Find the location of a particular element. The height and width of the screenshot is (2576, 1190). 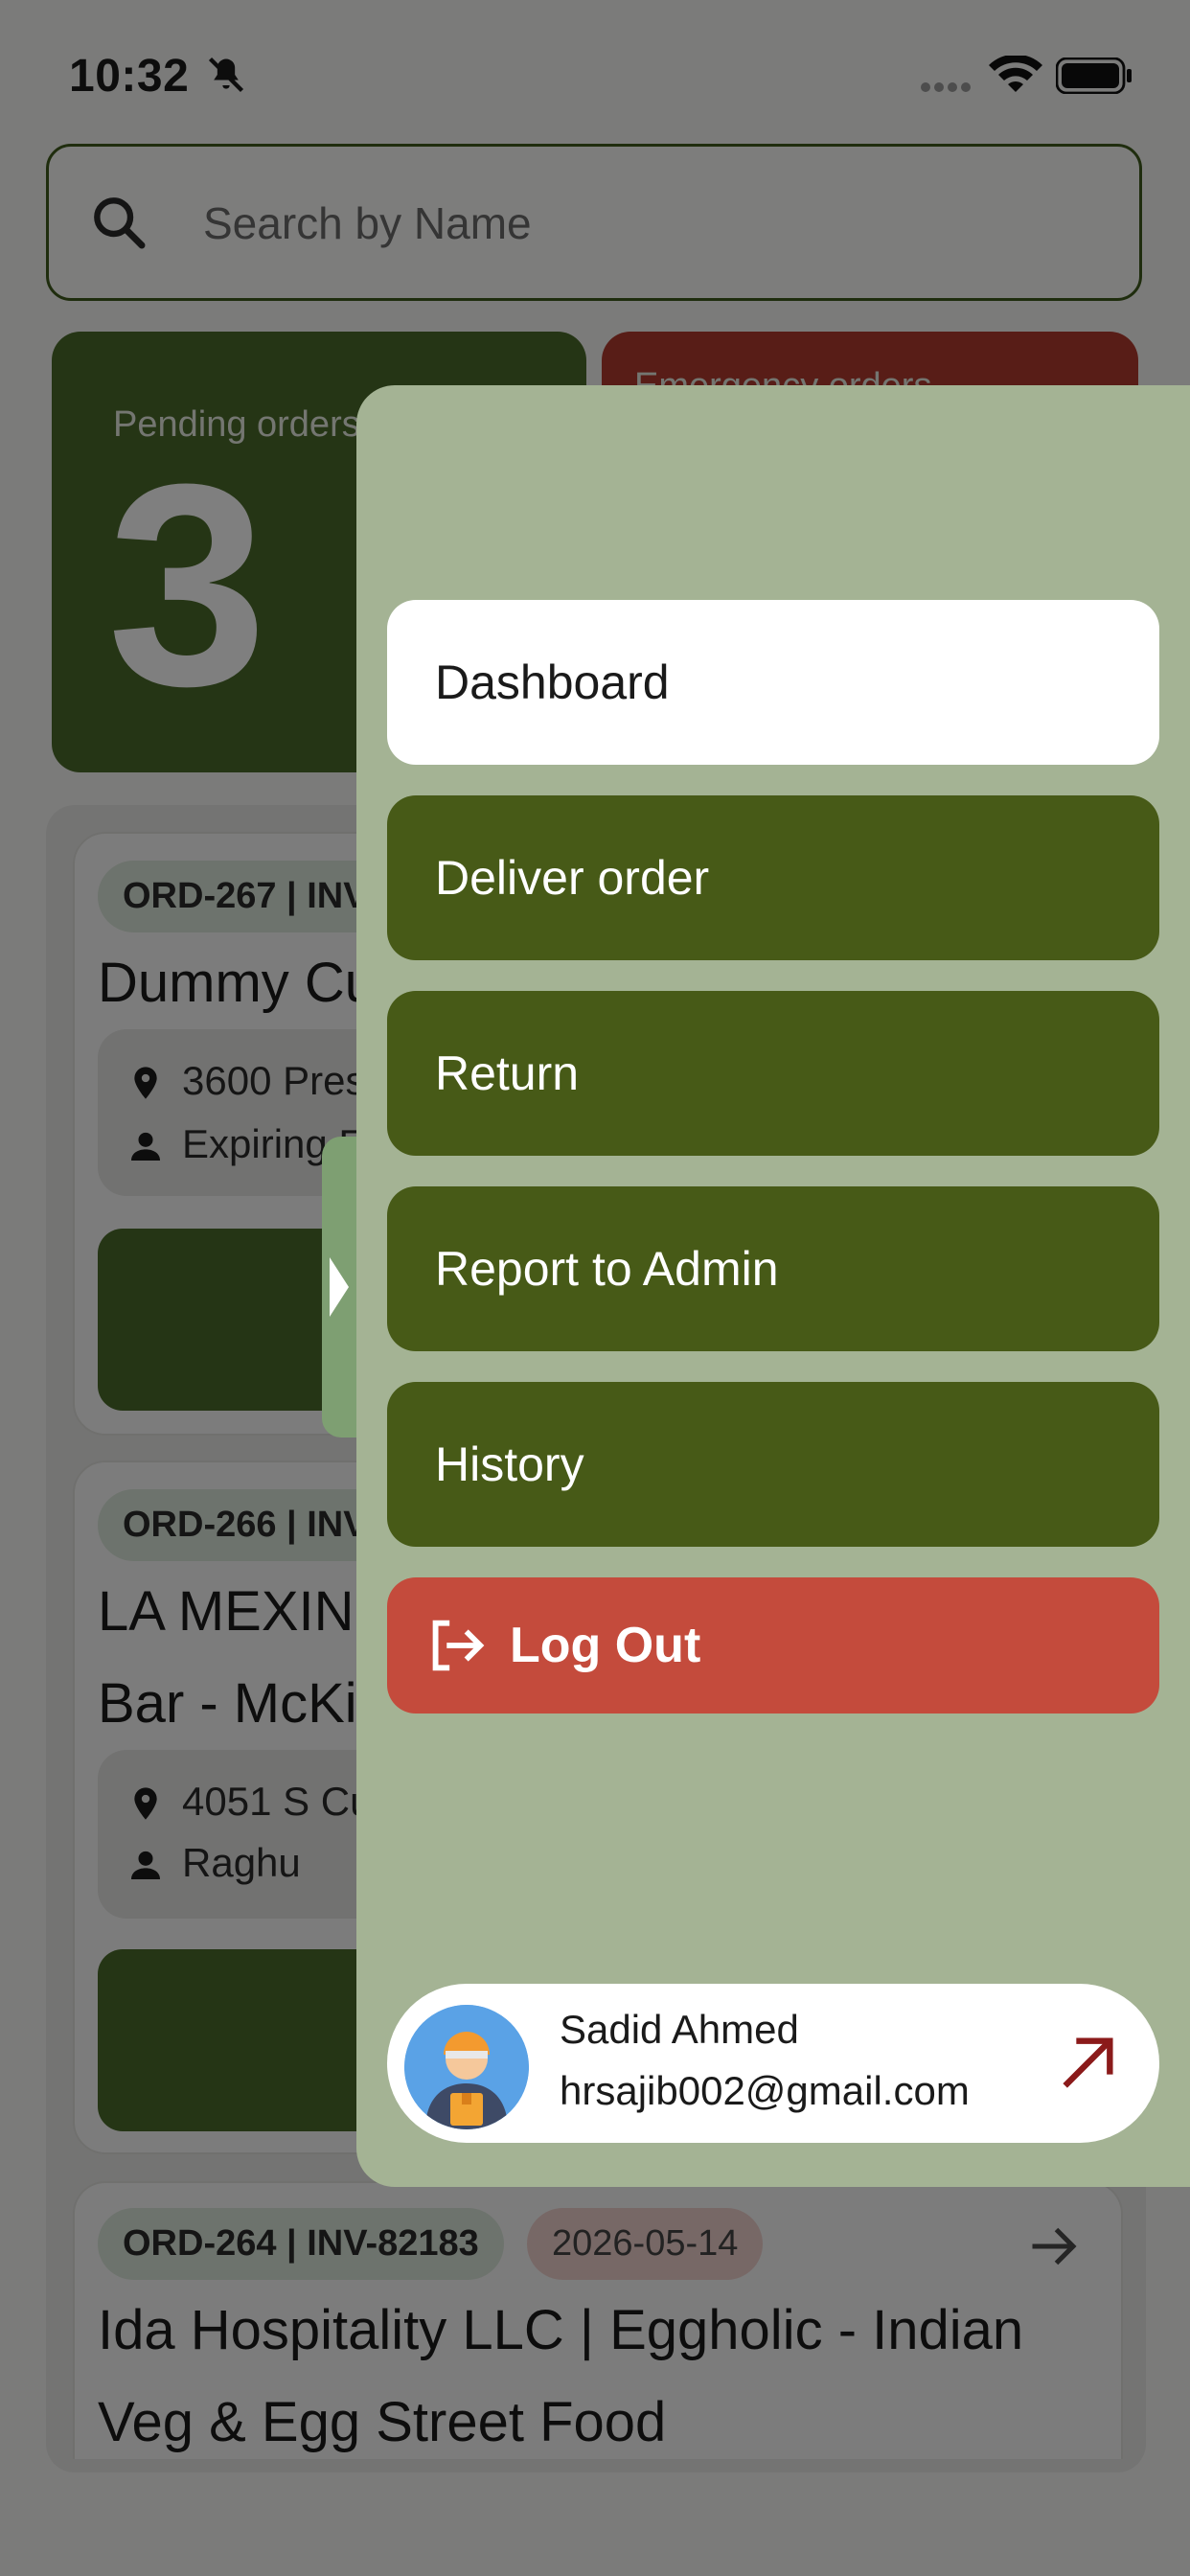

menu-item-report-to-admin: Report to Admin is located at coordinates (773, 1268).